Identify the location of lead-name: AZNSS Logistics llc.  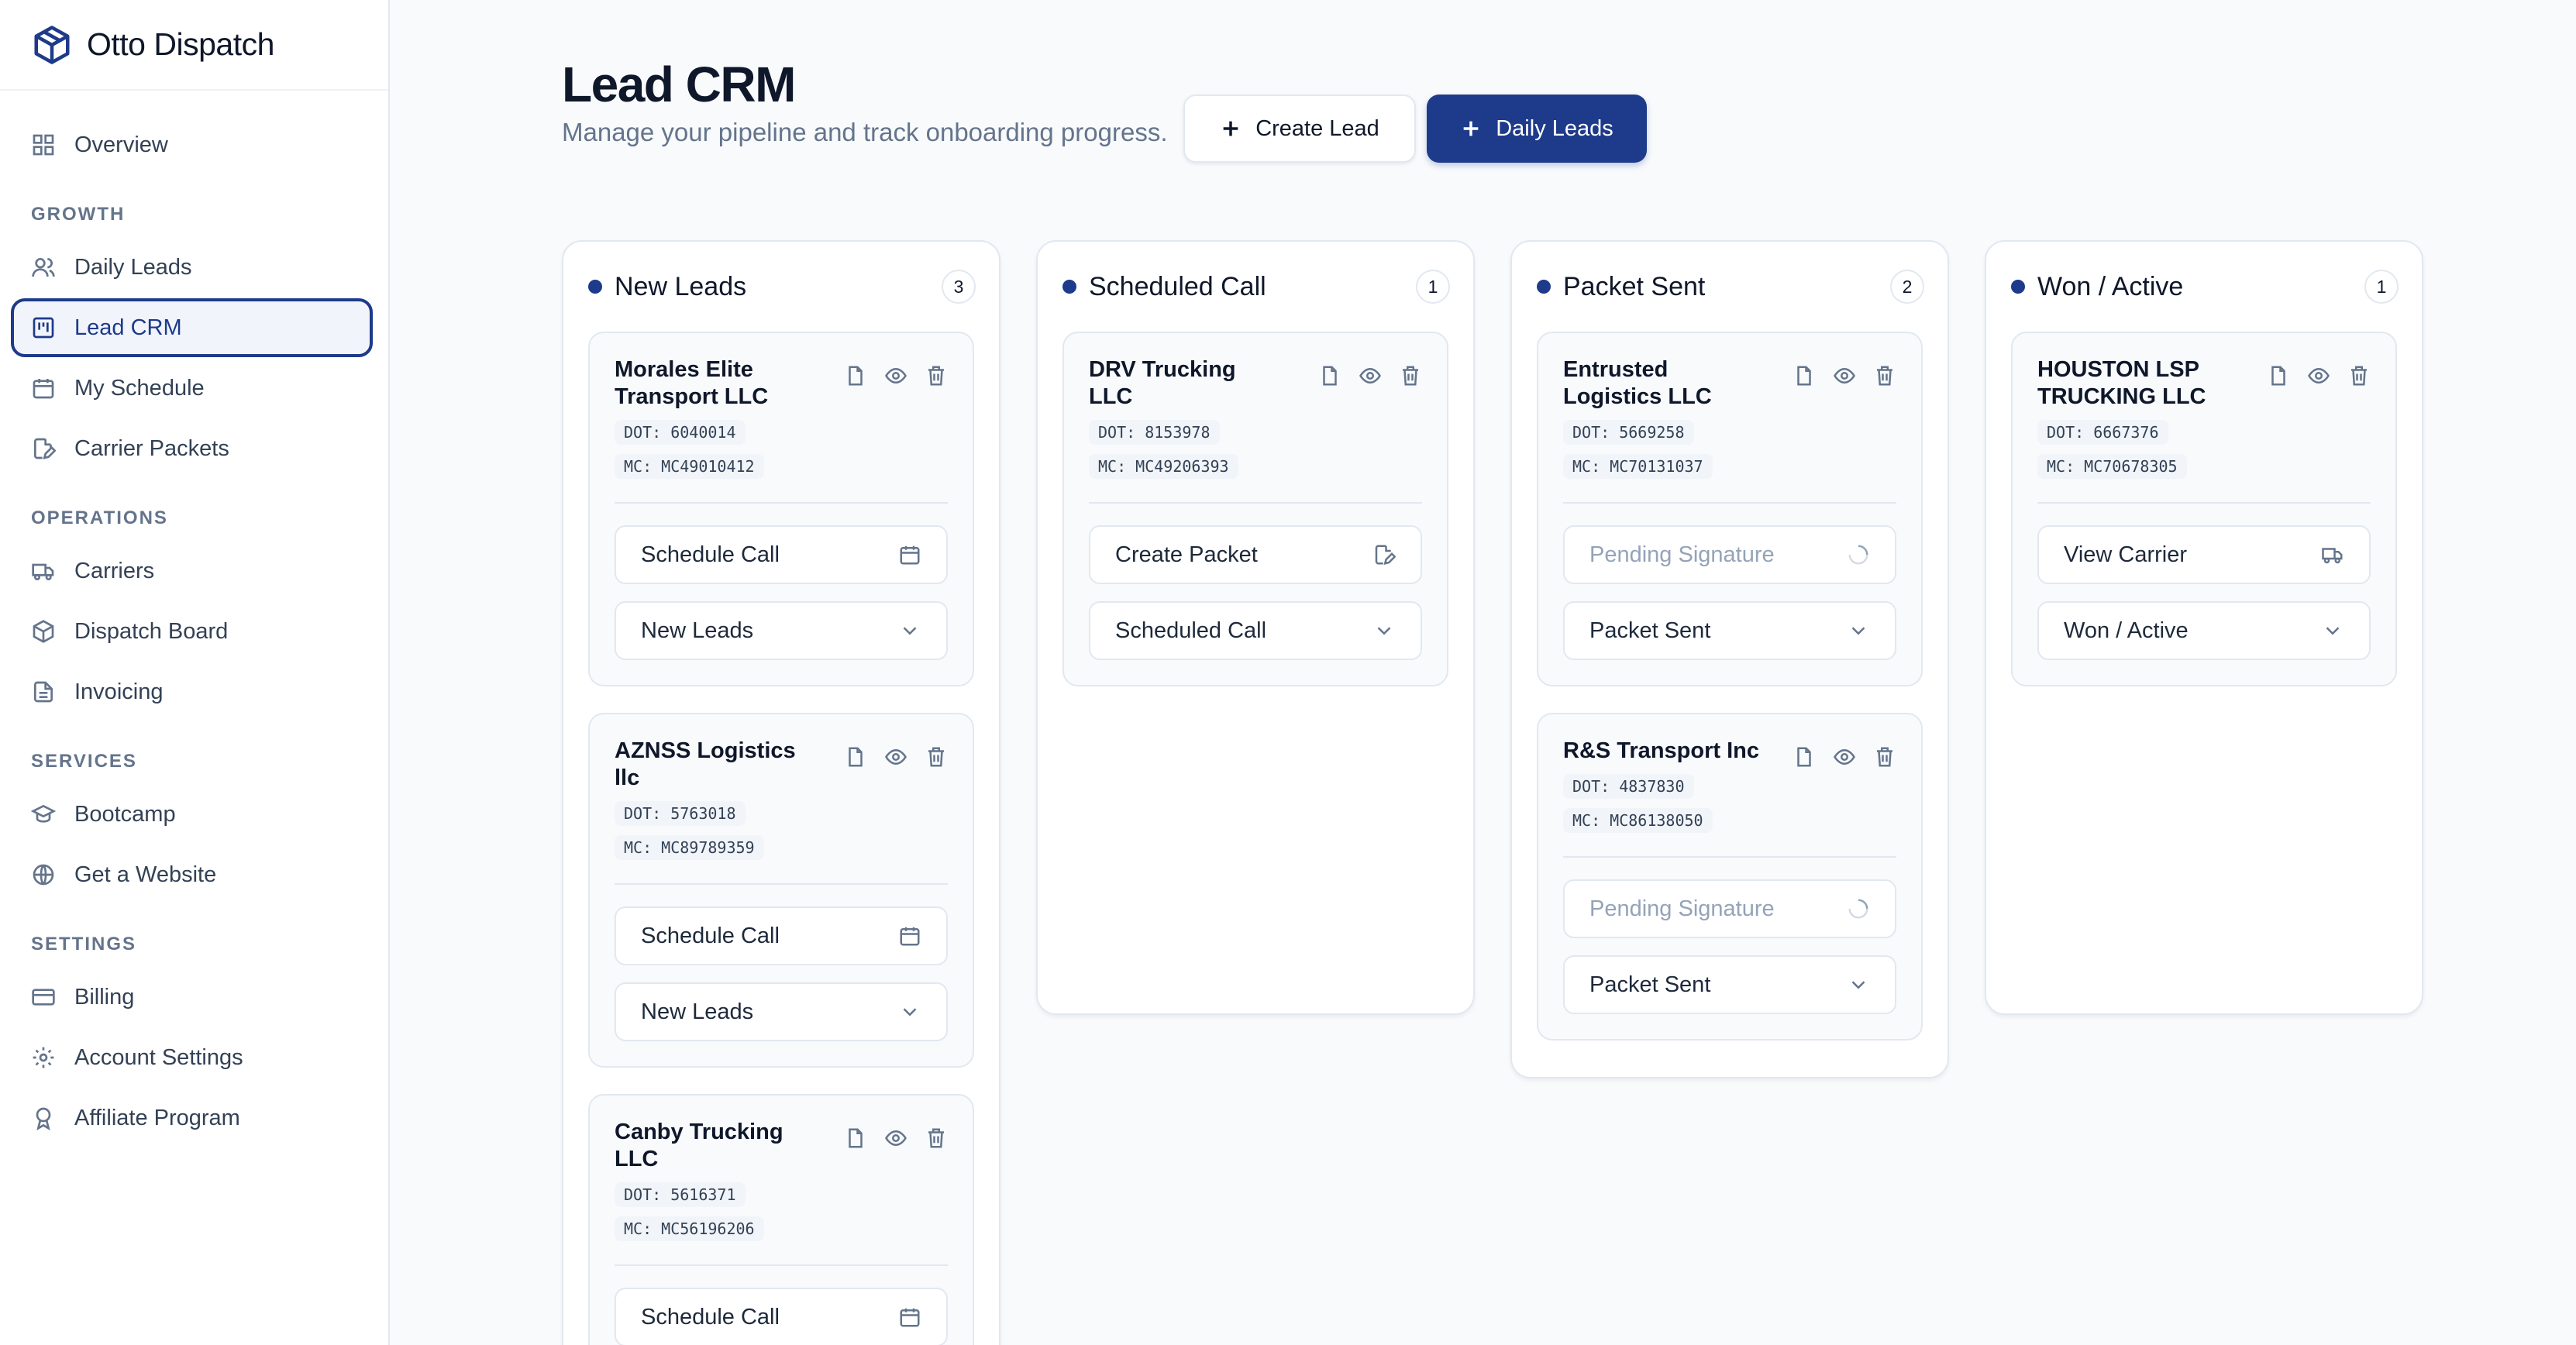
(705, 764).